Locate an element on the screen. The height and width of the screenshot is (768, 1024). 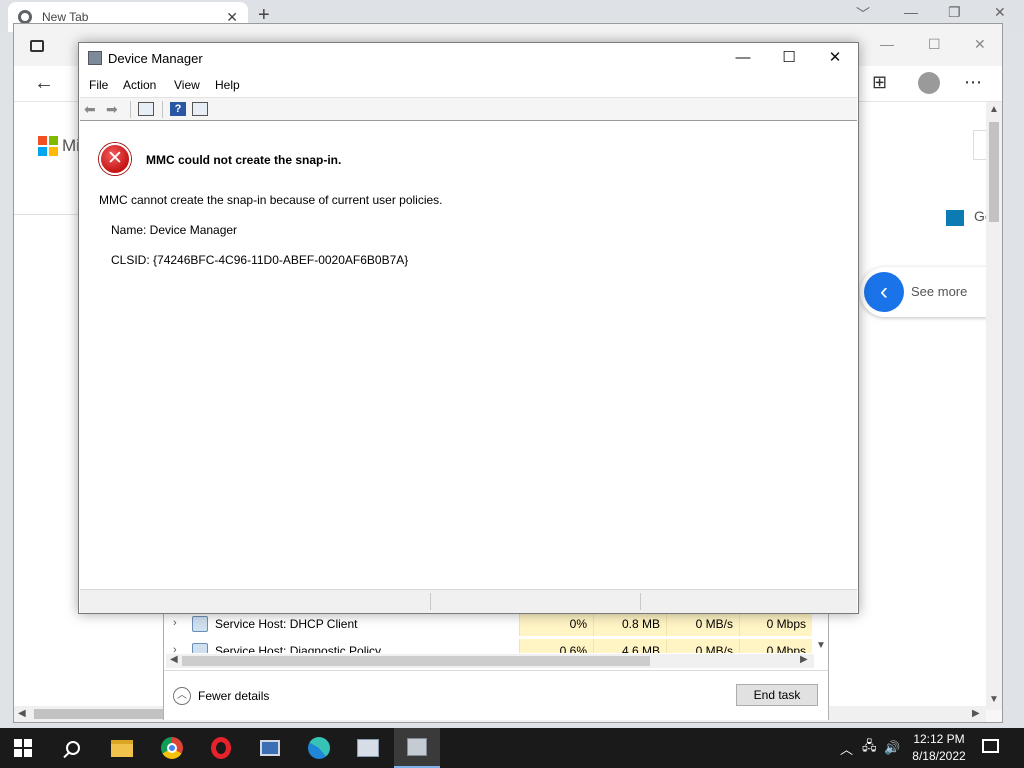
network-icon: 🖧 is located at coordinates (869, 748).